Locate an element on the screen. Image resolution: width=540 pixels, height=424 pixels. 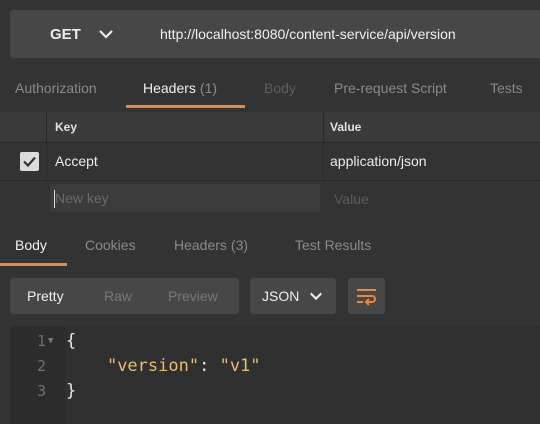
json-key: "version" is located at coordinates (153, 366).